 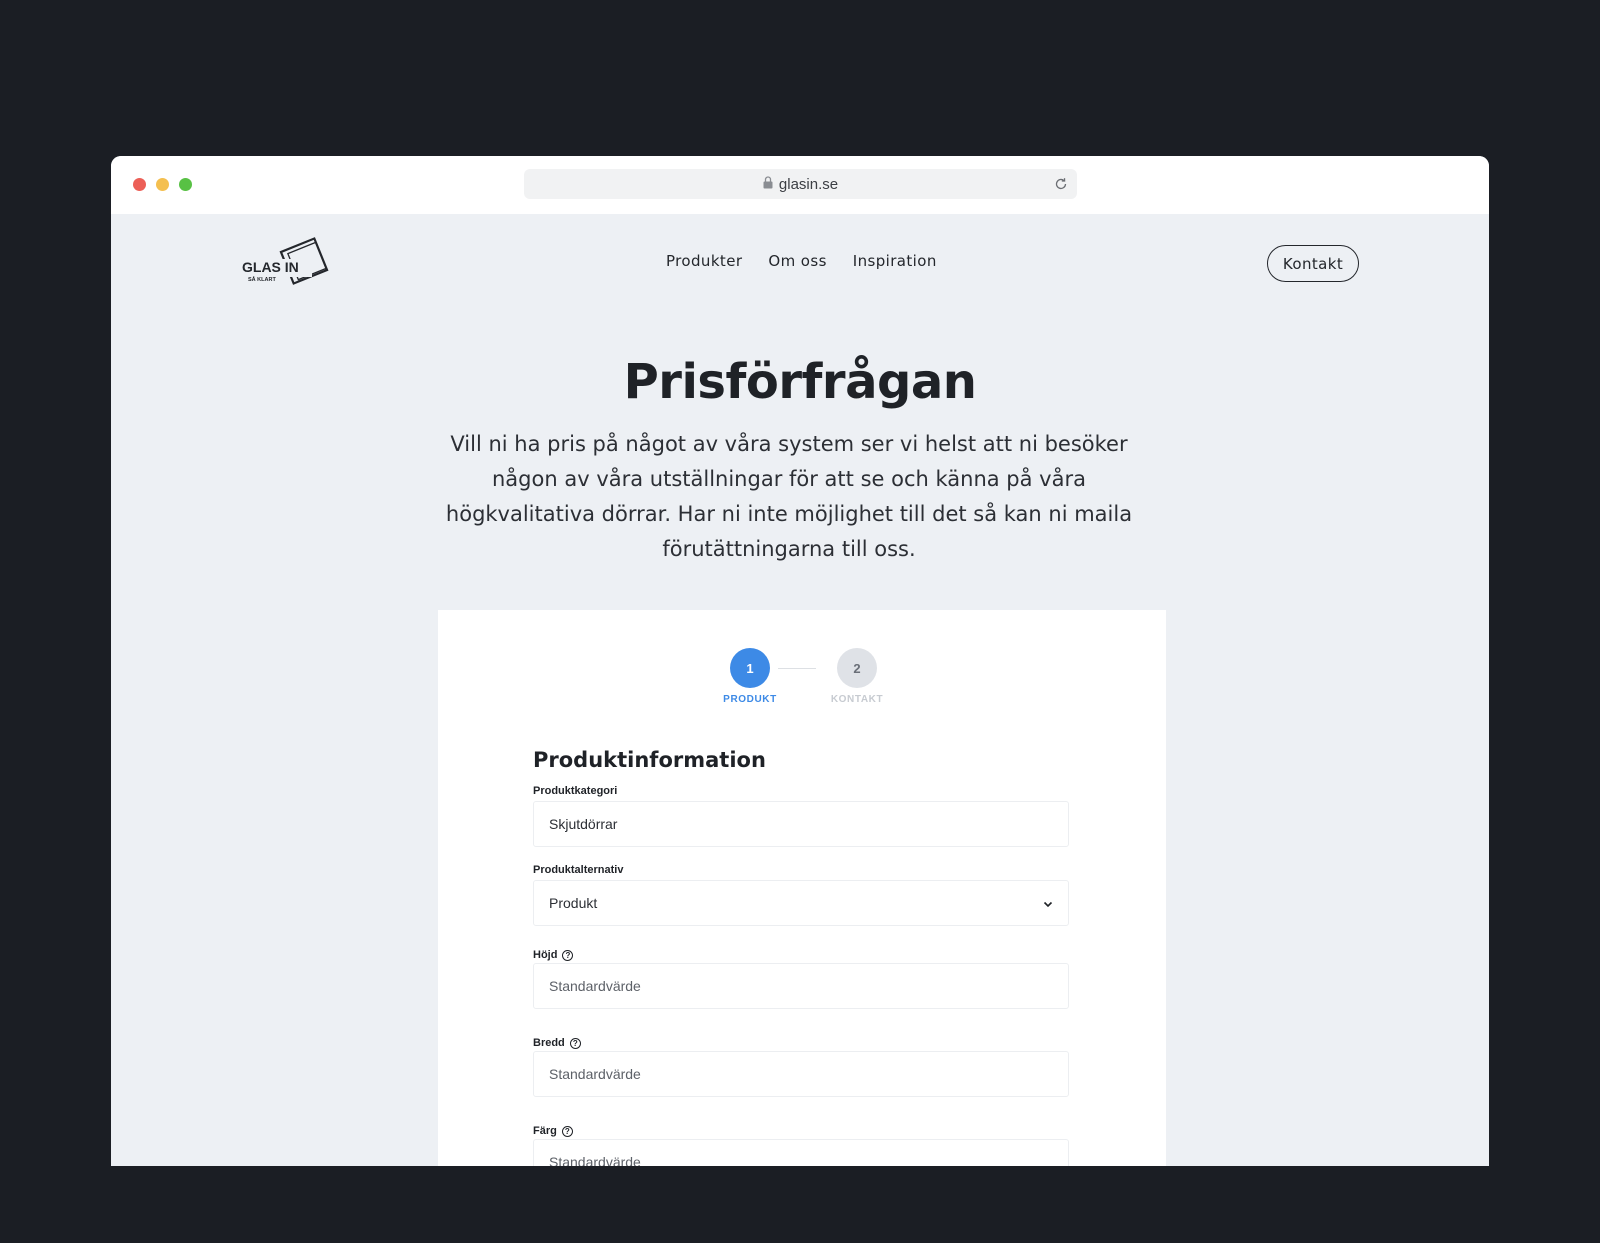 What do you see at coordinates (557, 1043) in the screenshot?
I see `width-label: Bredd ?` at bounding box center [557, 1043].